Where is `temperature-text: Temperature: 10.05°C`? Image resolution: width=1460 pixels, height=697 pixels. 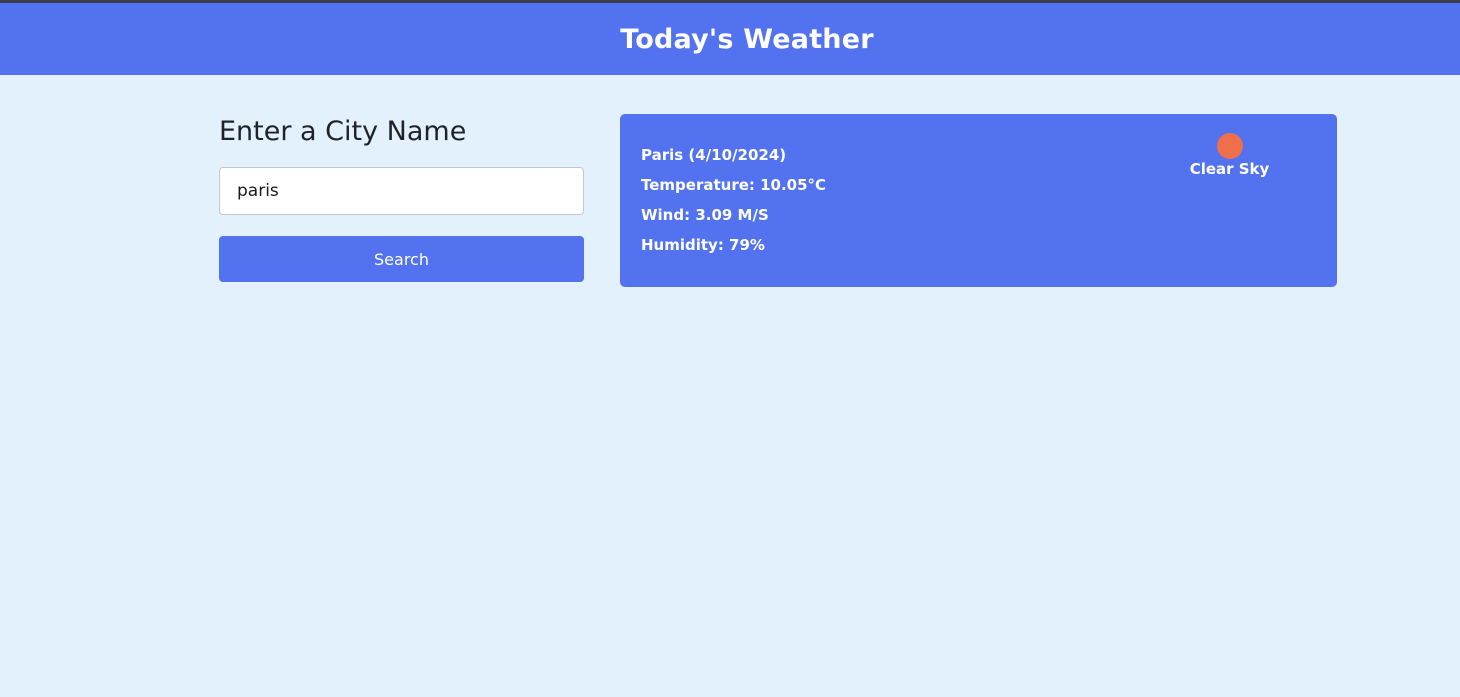 temperature-text: Temperature: 10.05°C is located at coordinates (734, 185).